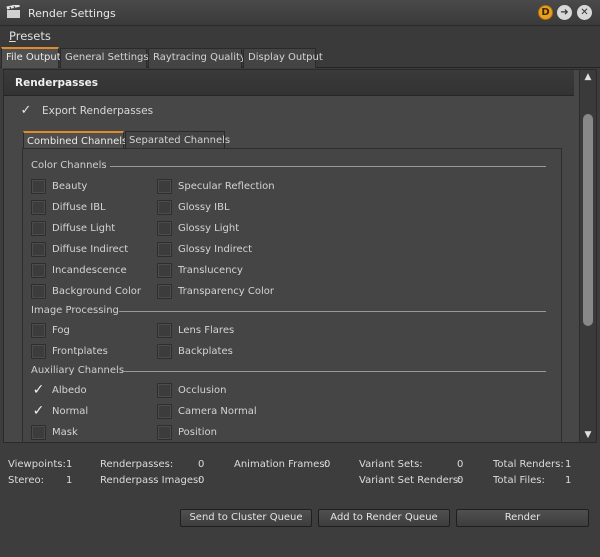 The width and height of the screenshot is (600, 557). Describe the element at coordinates (197, 432) in the screenshot. I see `checkbox-label: Position` at that location.